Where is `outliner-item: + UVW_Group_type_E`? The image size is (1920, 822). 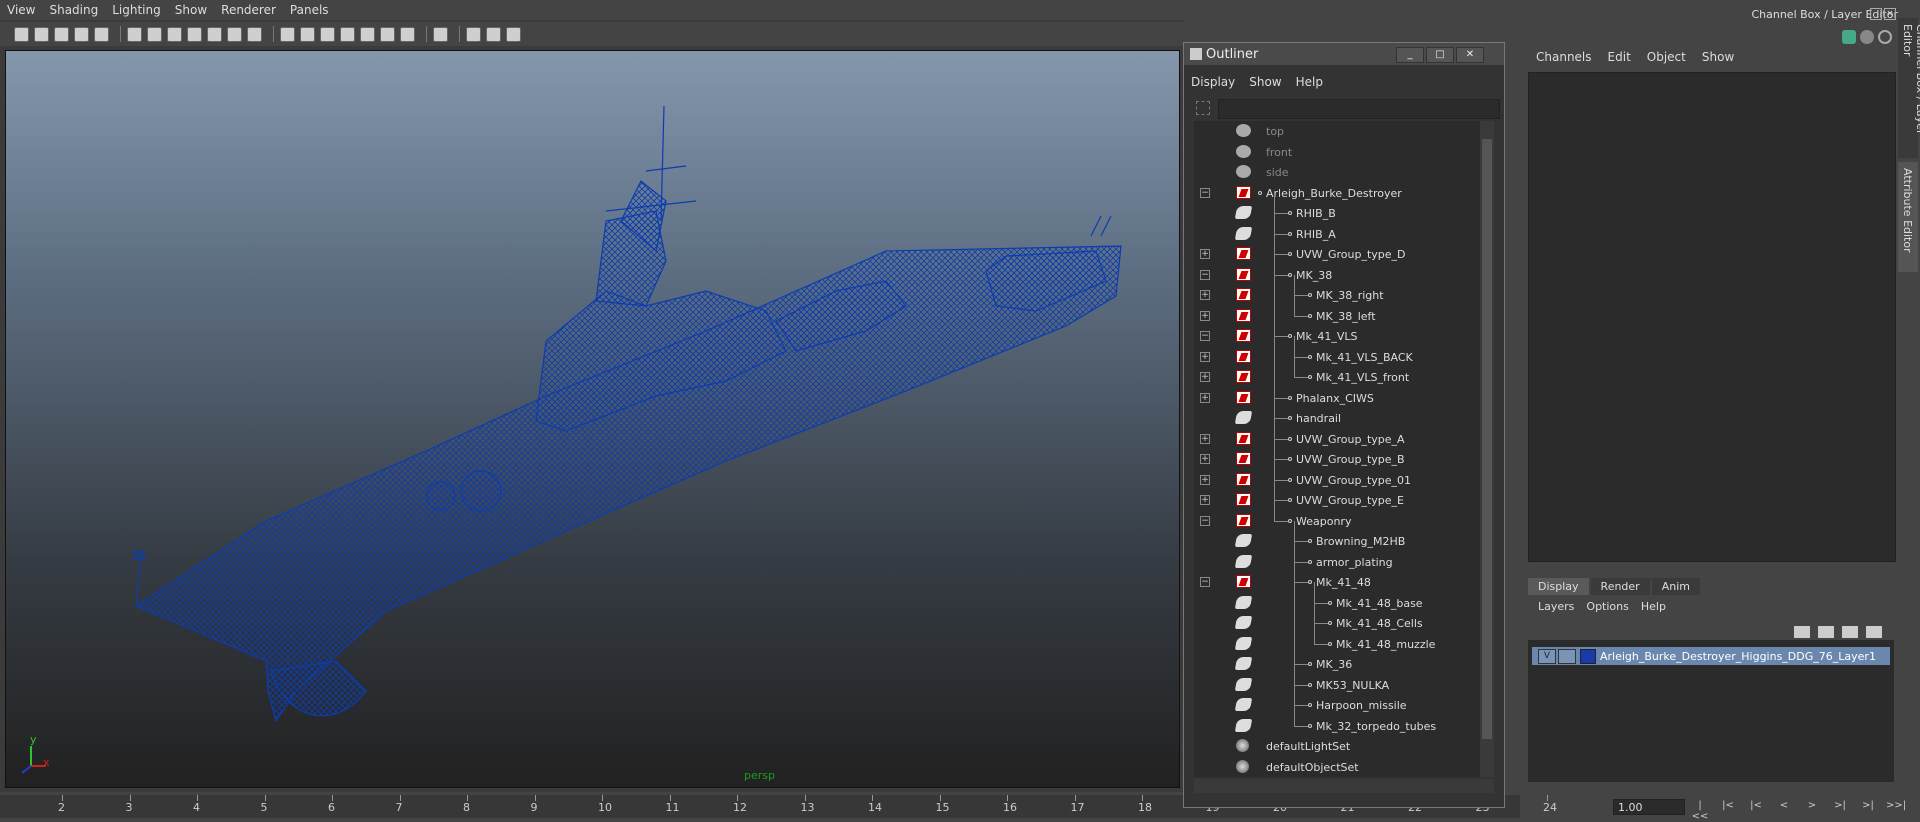
outliner-item: + UVW_Group_type_E is located at coordinates (1337, 500).